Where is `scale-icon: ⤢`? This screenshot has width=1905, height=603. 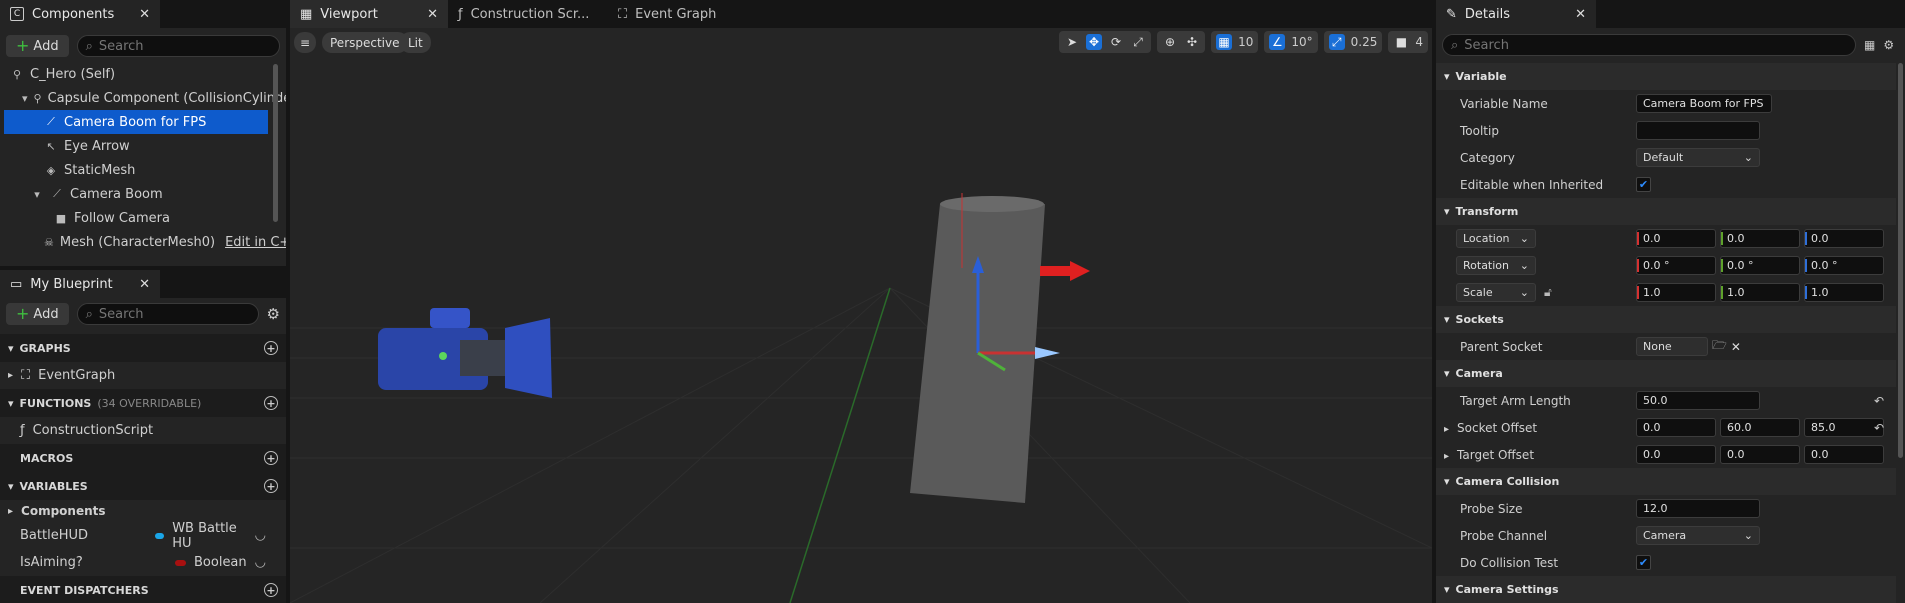 scale-icon: ⤢ is located at coordinates (1138, 42).